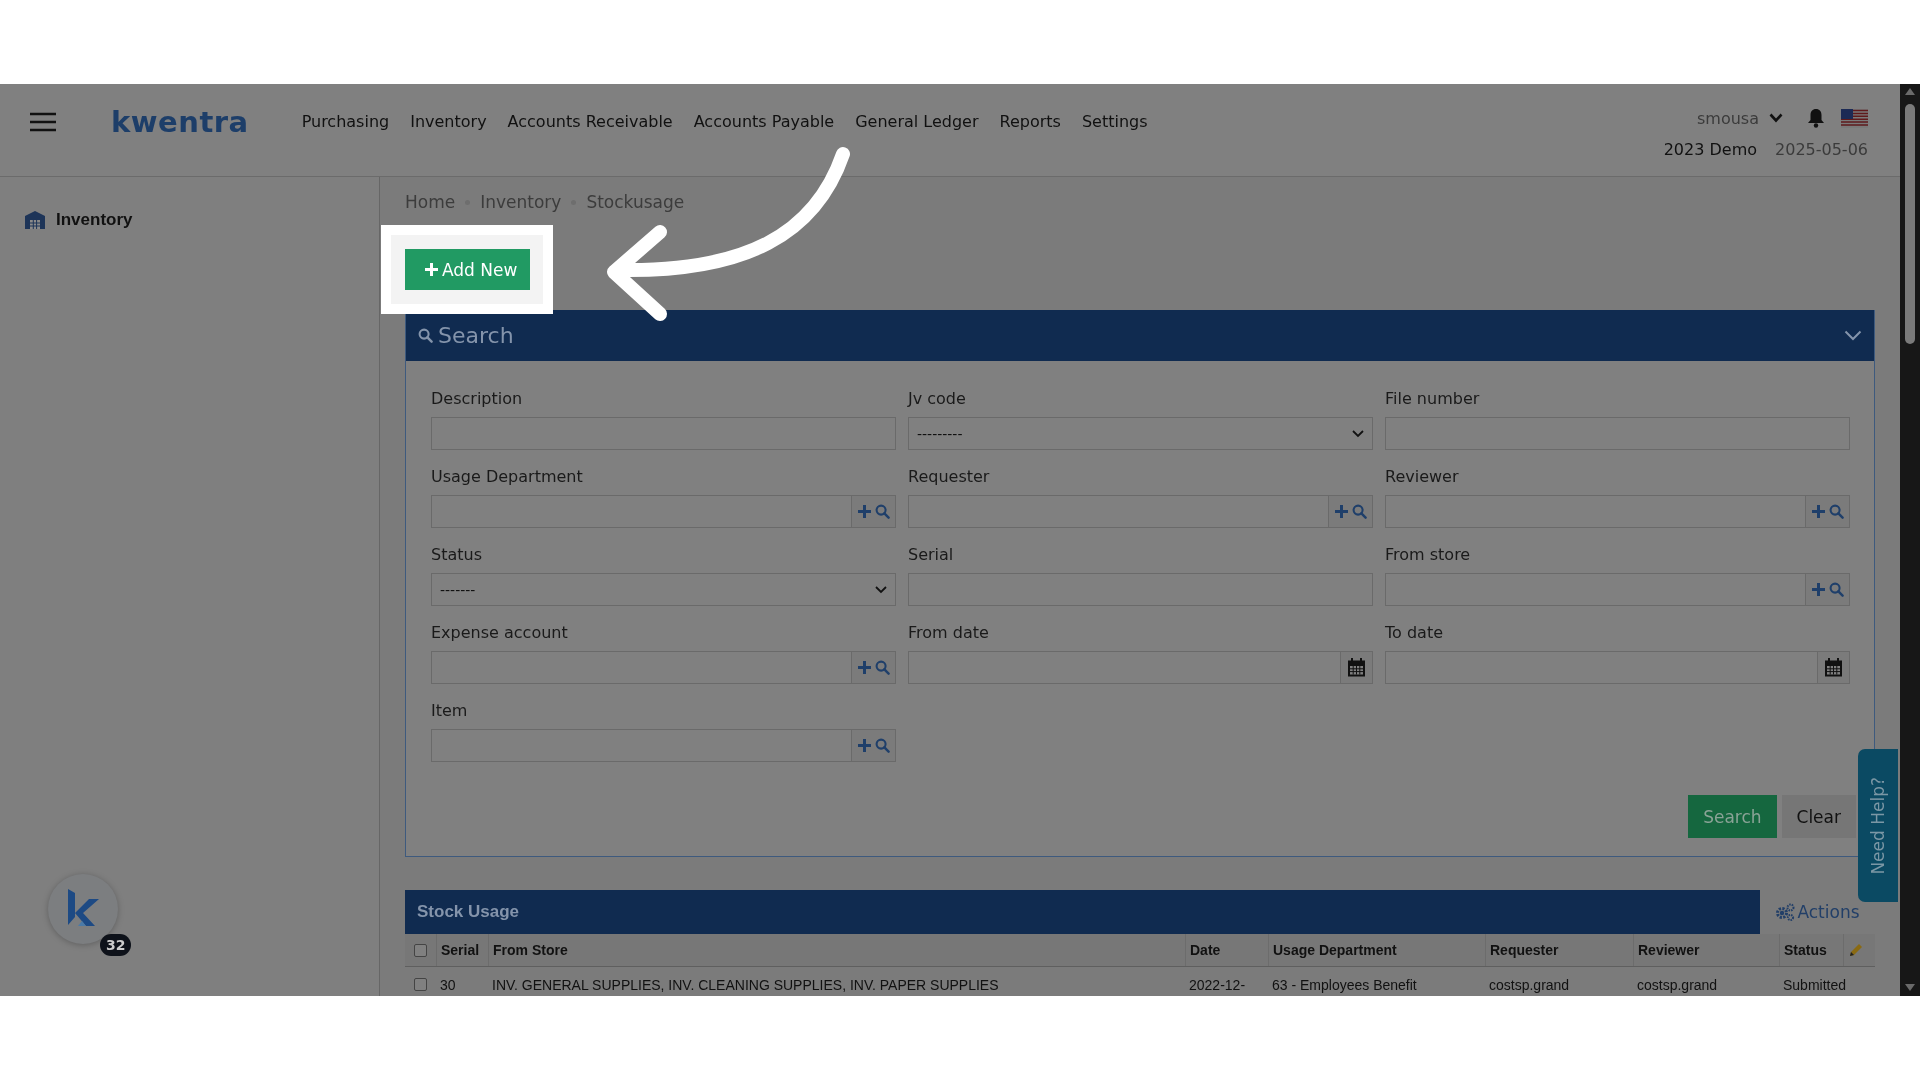  Describe the element at coordinates (468, 269) in the screenshot. I see `add-new-button: Add New` at that location.